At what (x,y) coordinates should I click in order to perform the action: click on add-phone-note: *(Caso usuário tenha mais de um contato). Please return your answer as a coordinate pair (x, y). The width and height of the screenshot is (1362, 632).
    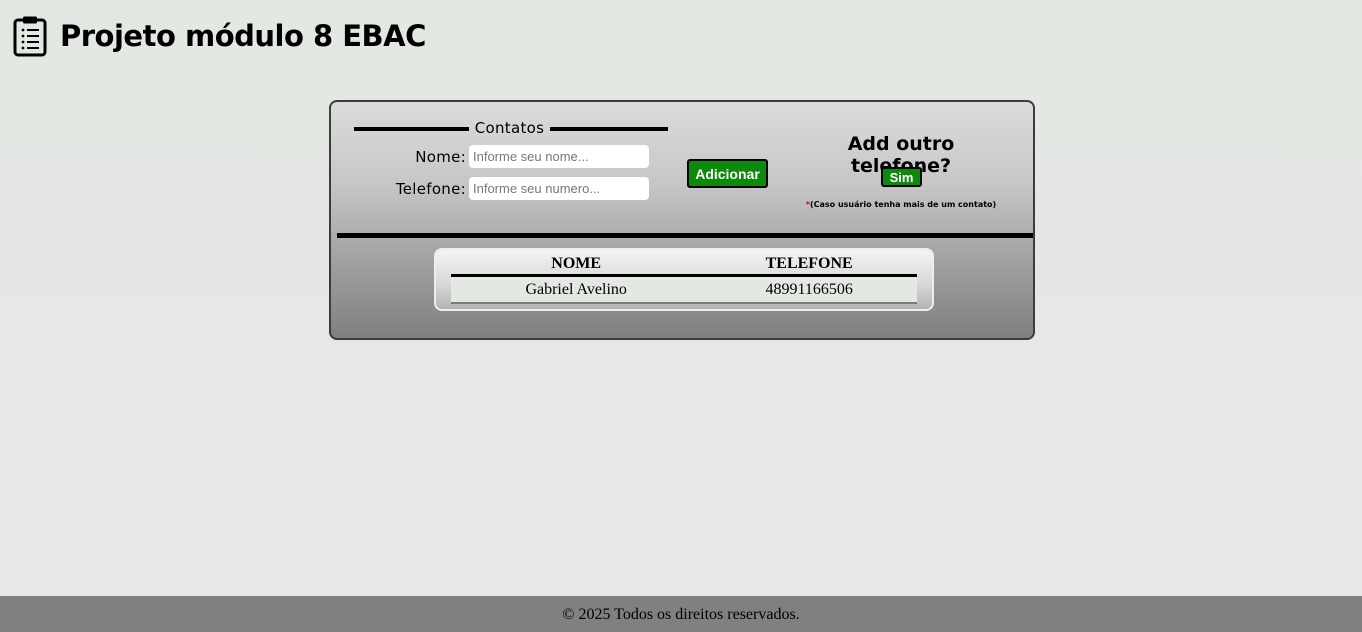
    Looking at the image, I should click on (901, 204).